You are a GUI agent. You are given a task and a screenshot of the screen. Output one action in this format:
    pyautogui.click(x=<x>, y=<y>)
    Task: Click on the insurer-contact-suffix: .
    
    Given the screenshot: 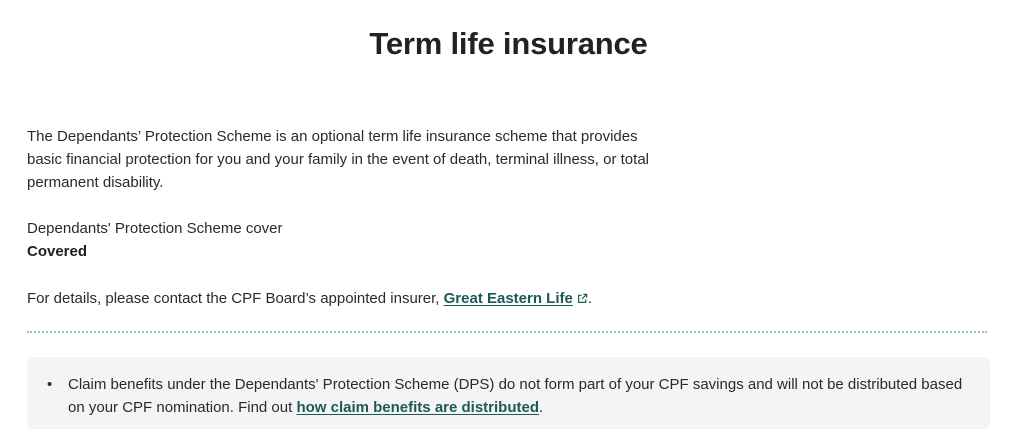 What is the action you would take?
    pyautogui.click(x=590, y=298)
    